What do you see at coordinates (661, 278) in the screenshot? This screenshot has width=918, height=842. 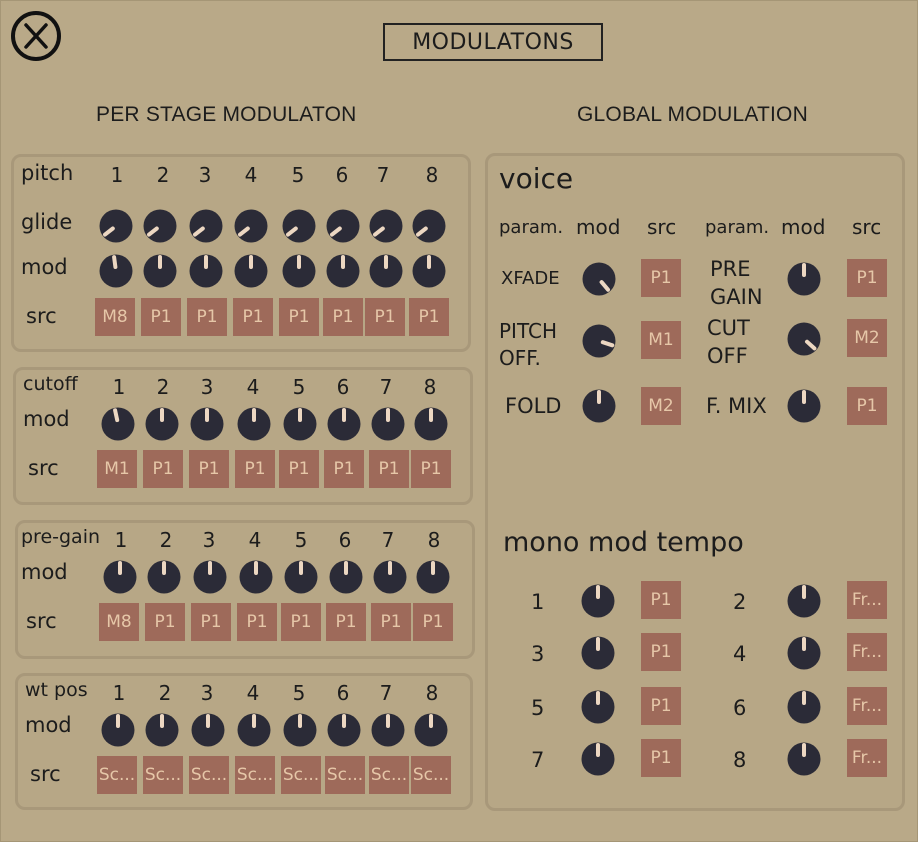 I see `xfade-src-button: P1` at bounding box center [661, 278].